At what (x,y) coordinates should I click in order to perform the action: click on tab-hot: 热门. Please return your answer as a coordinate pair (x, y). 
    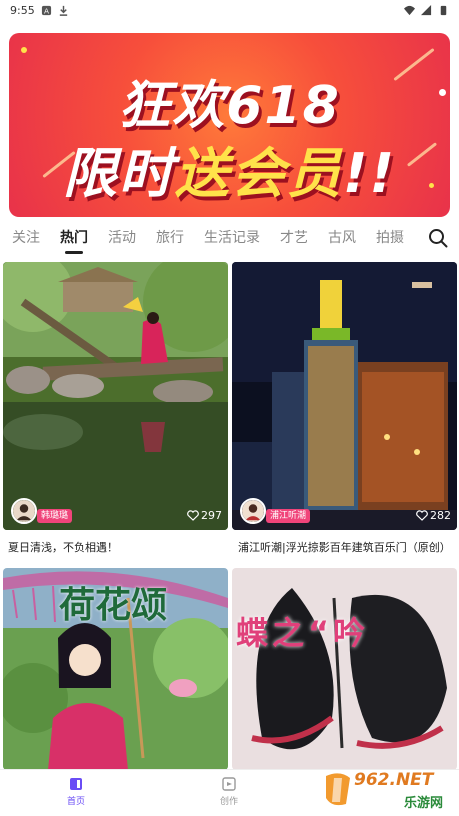
    Looking at the image, I should click on (74, 238).